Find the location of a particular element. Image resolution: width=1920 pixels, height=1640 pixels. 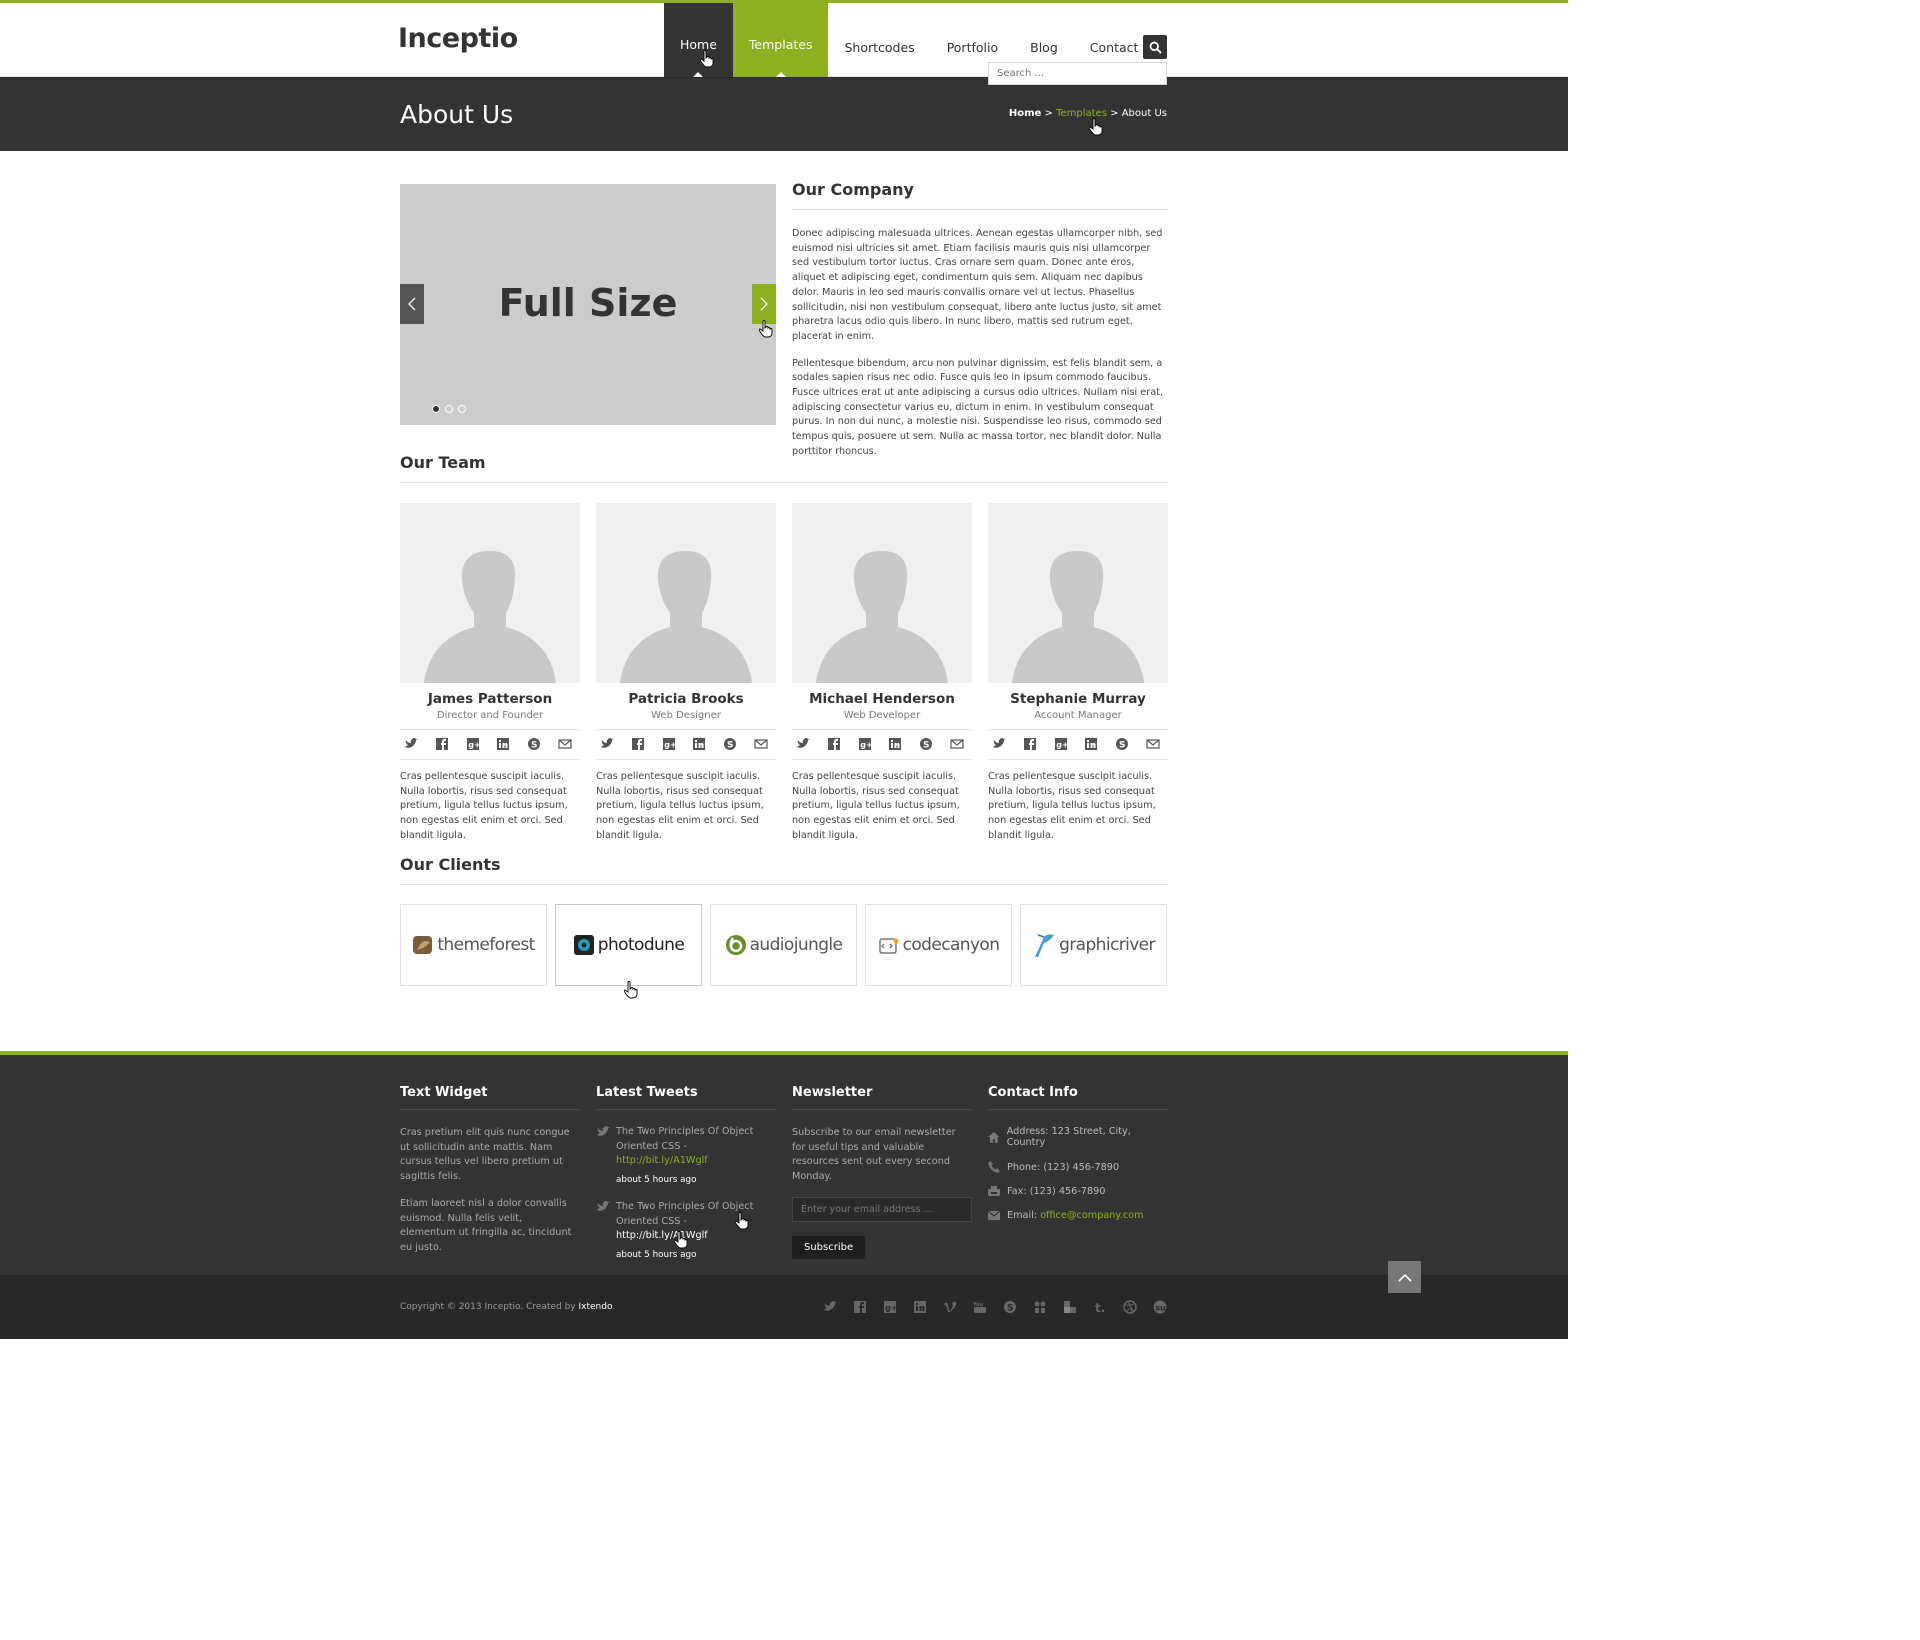

nav-home: Home is located at coordinates (698, 40).